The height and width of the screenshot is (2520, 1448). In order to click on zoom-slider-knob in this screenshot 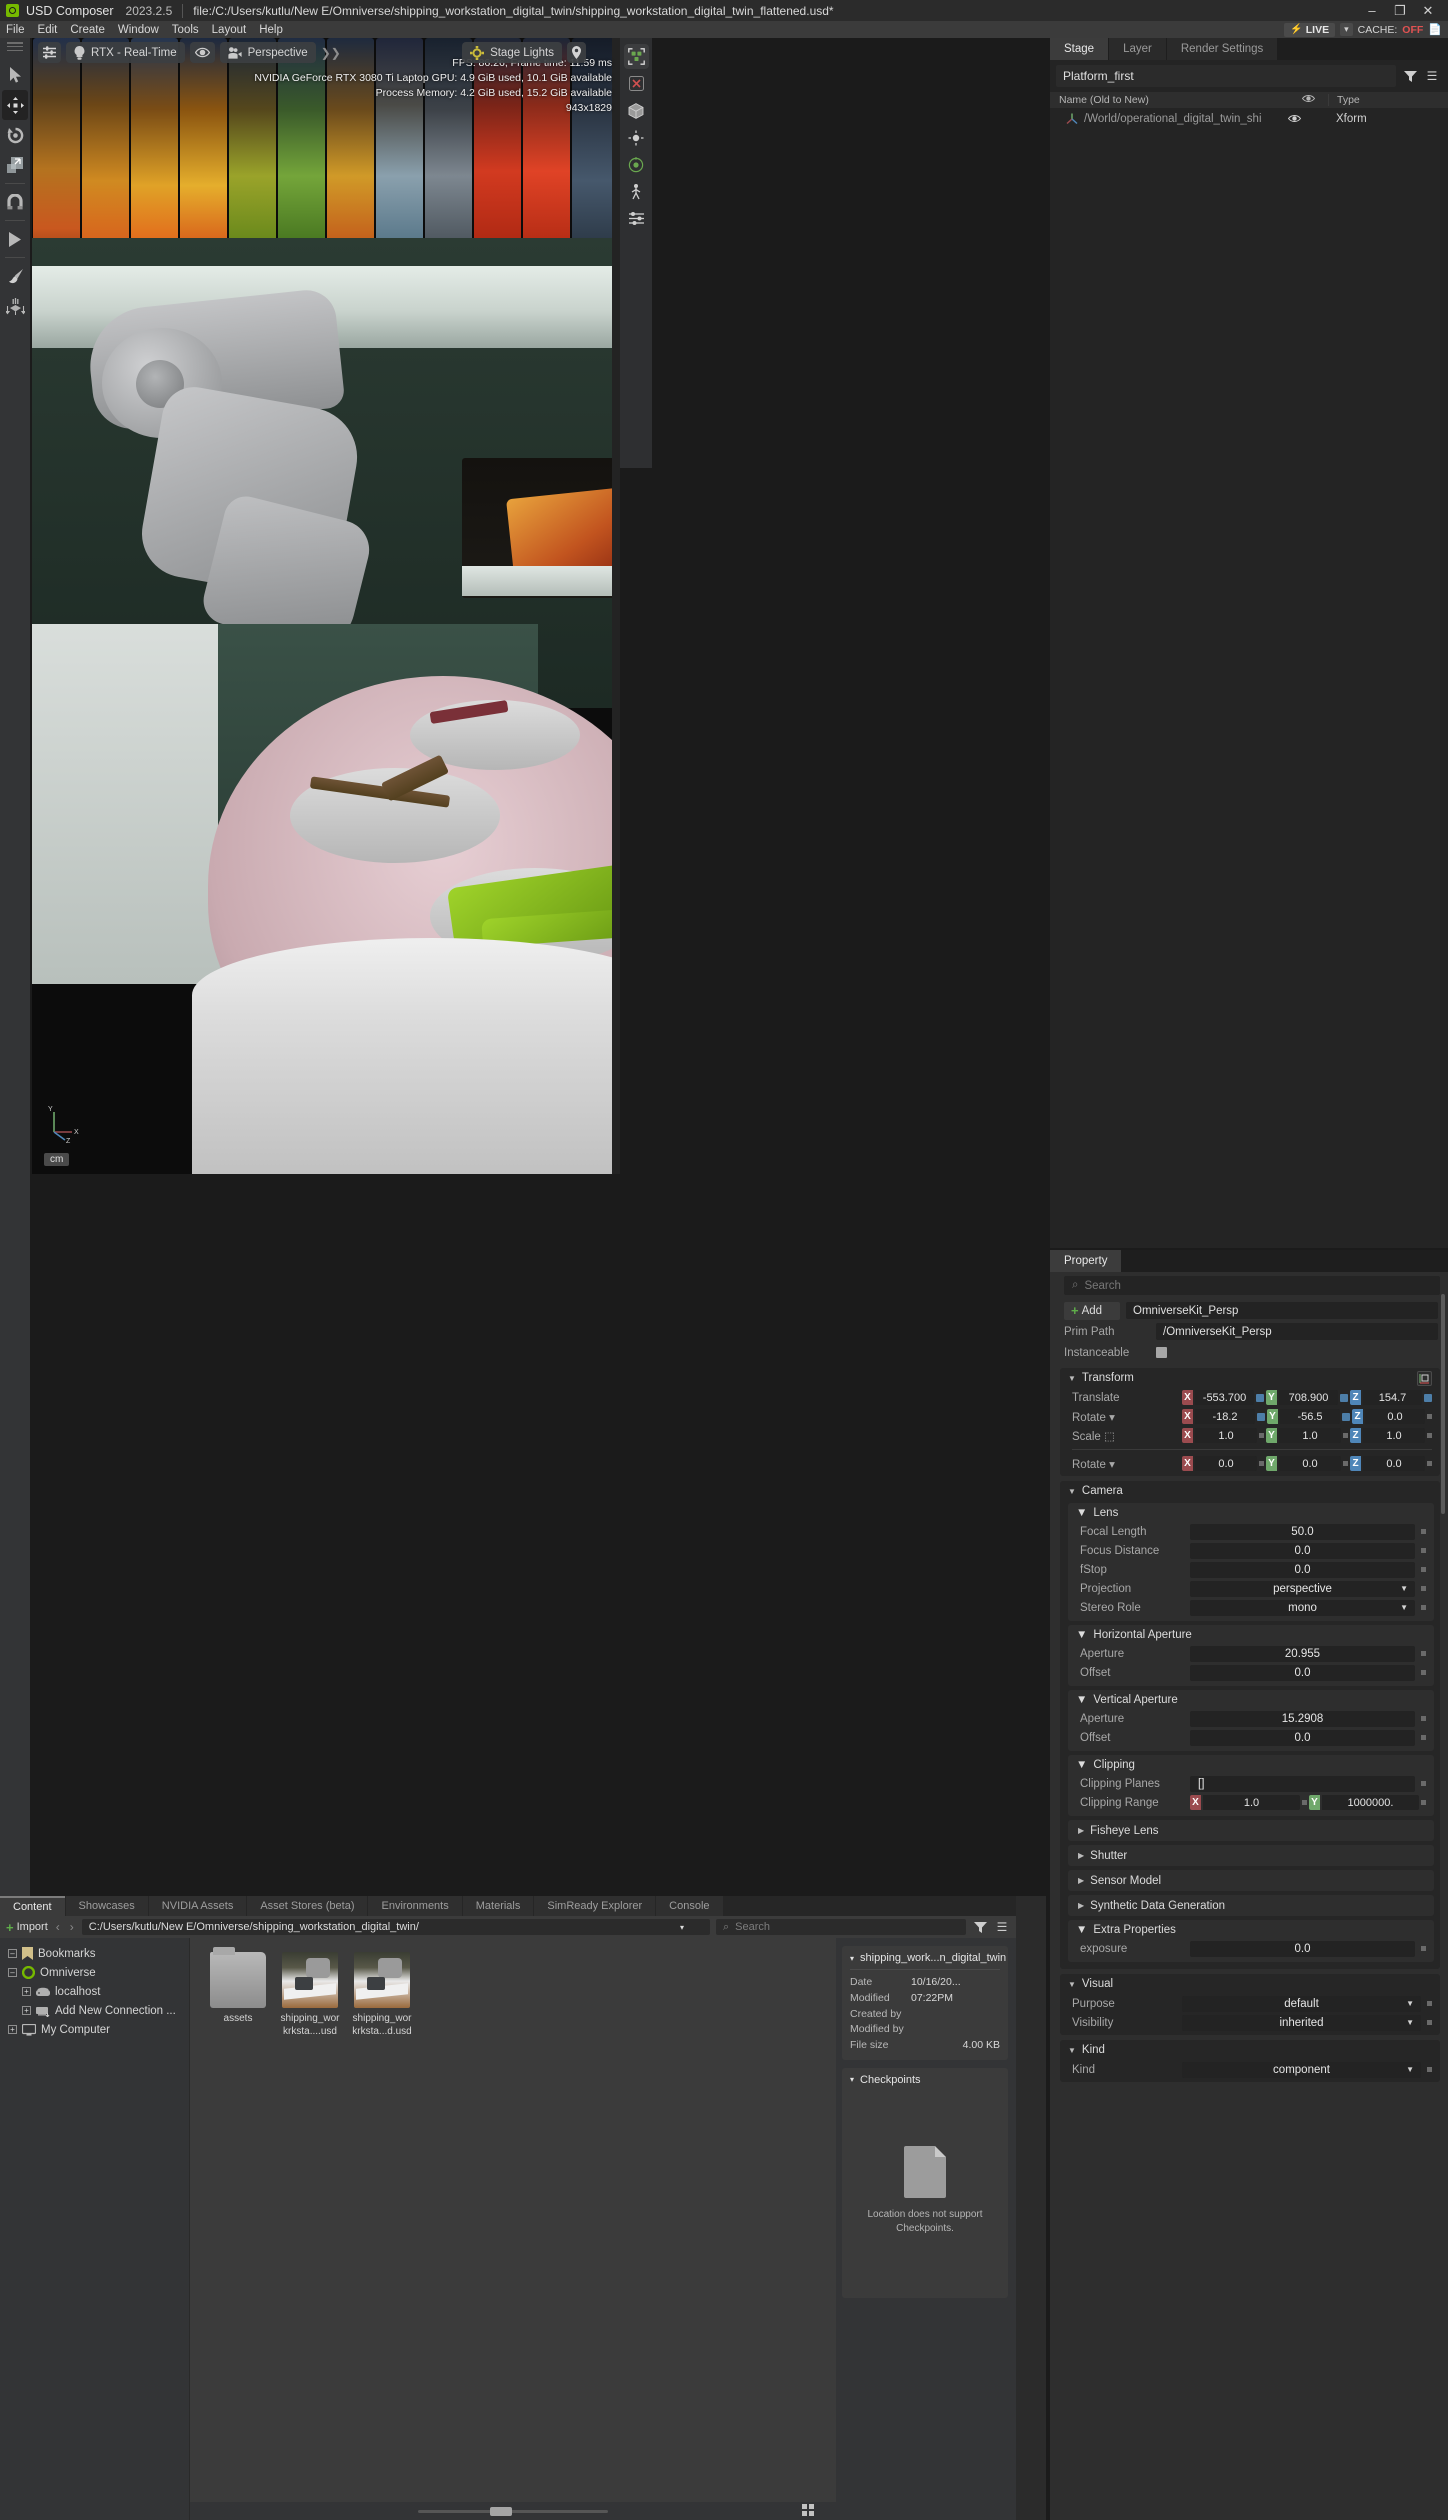, I will do `click(501, 2511)`.